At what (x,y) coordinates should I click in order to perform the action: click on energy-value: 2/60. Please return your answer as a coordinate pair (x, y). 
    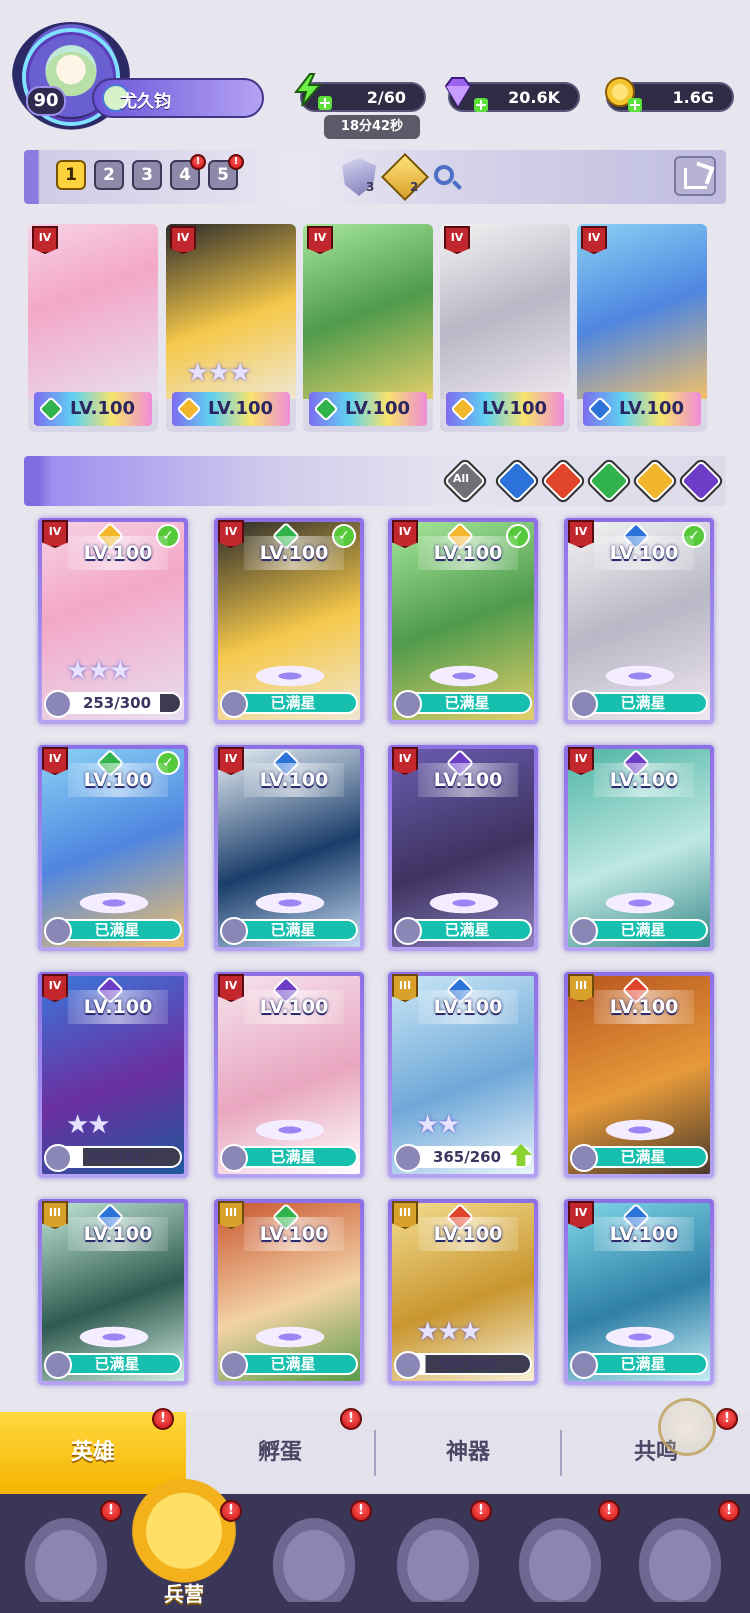
    Looking at the image, I should click on (386, 97).